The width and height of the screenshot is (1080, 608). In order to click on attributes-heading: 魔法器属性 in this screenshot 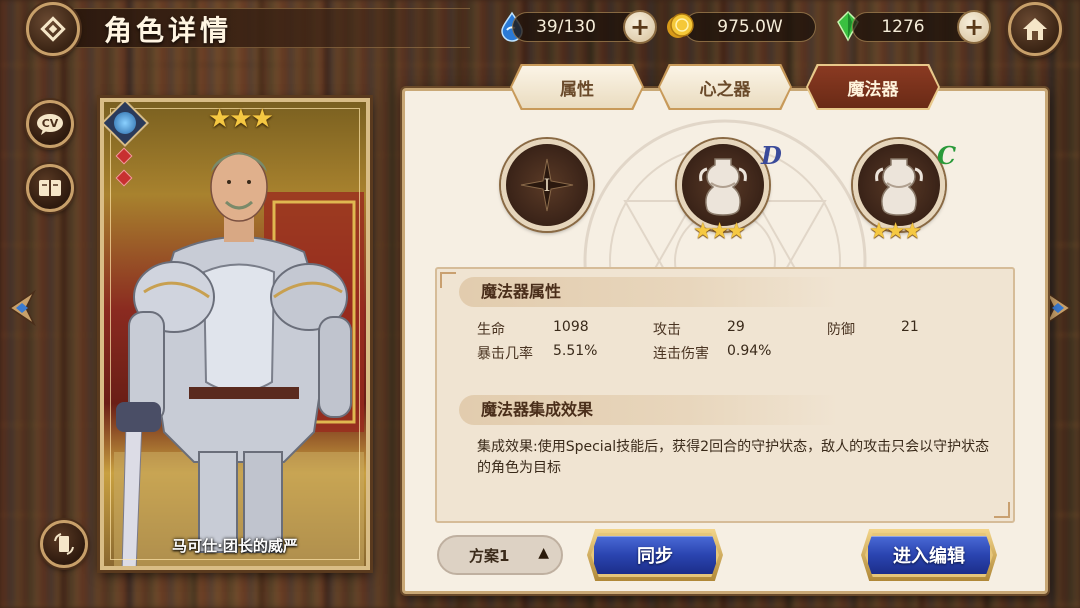, I will do `click(649, 292)`.